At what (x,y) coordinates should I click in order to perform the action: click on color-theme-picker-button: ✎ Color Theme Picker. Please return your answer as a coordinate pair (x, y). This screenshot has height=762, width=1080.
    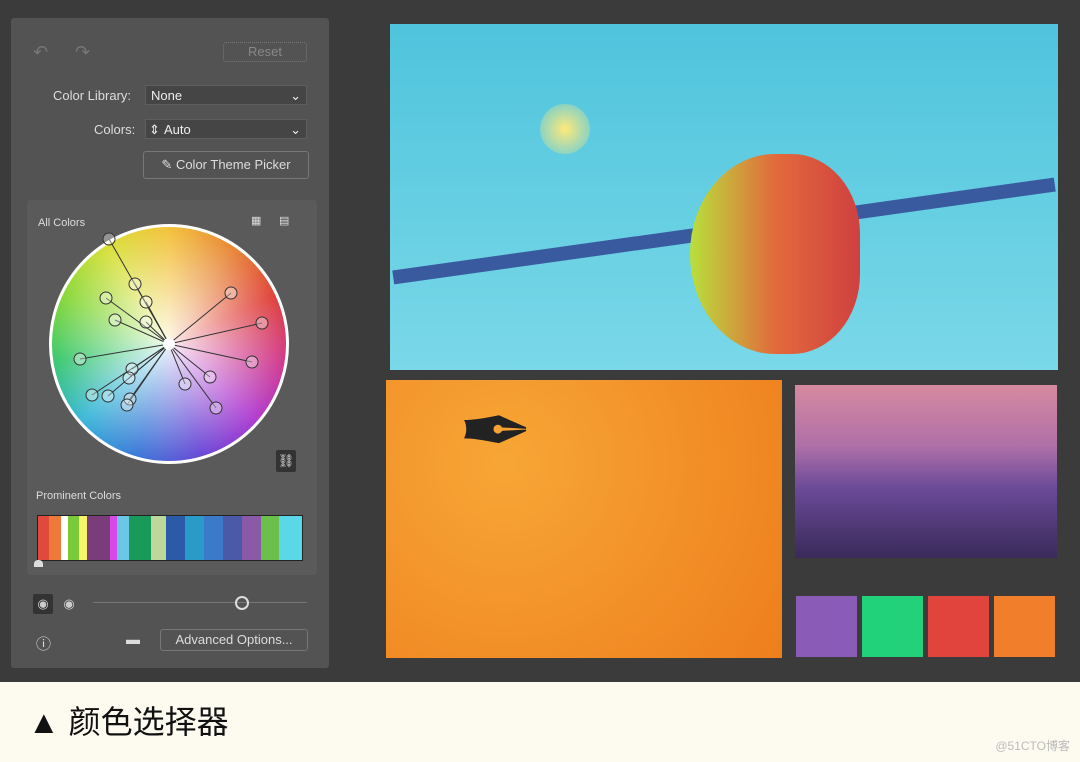
    Looking at the image, I should click on (226, 165).